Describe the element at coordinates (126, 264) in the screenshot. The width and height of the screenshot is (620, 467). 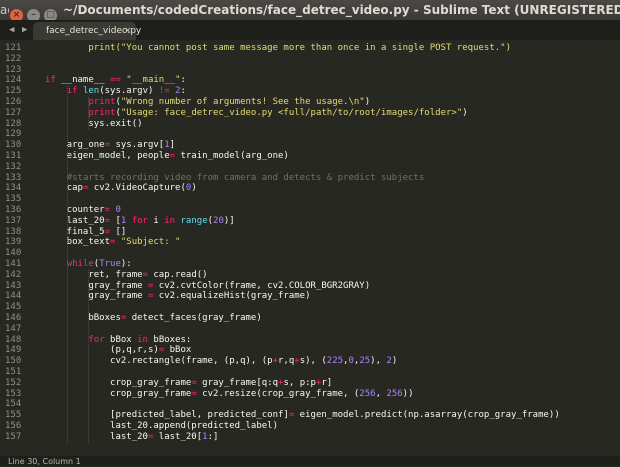
I see `code-token: ):` at that location.